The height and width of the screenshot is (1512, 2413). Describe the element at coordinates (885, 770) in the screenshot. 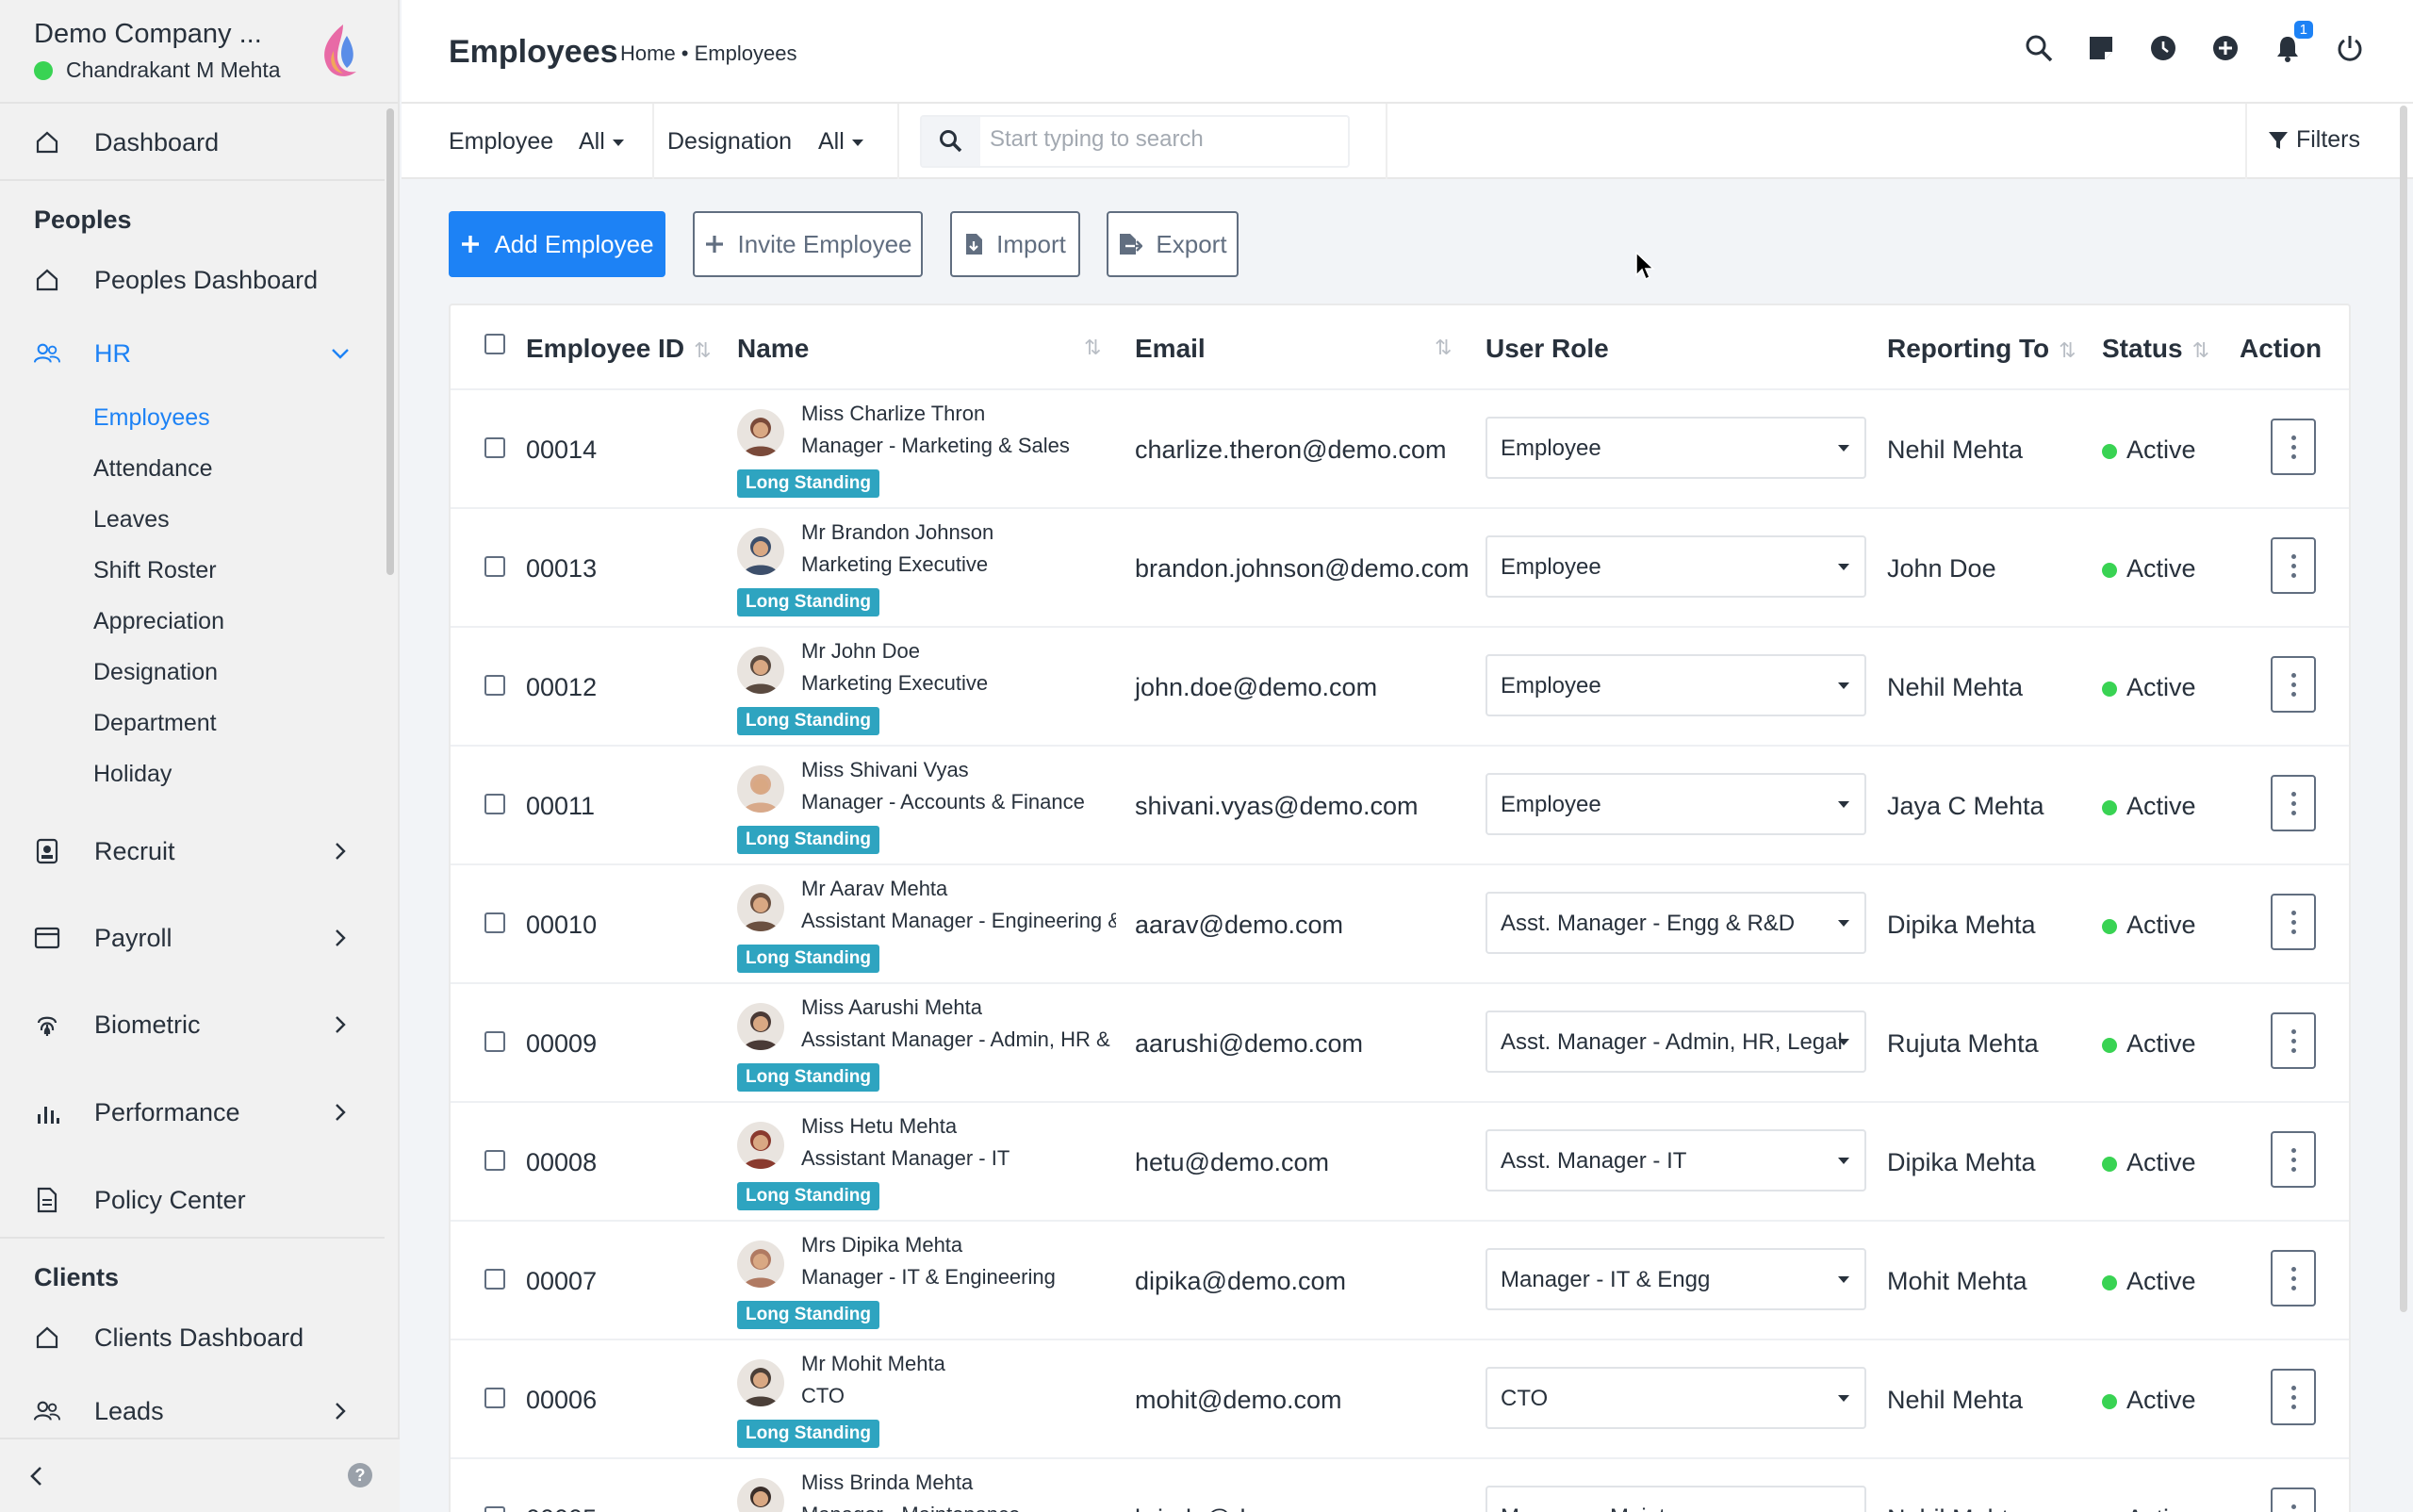

I see `employee-name: Miss Shivani Vyas` at that location.